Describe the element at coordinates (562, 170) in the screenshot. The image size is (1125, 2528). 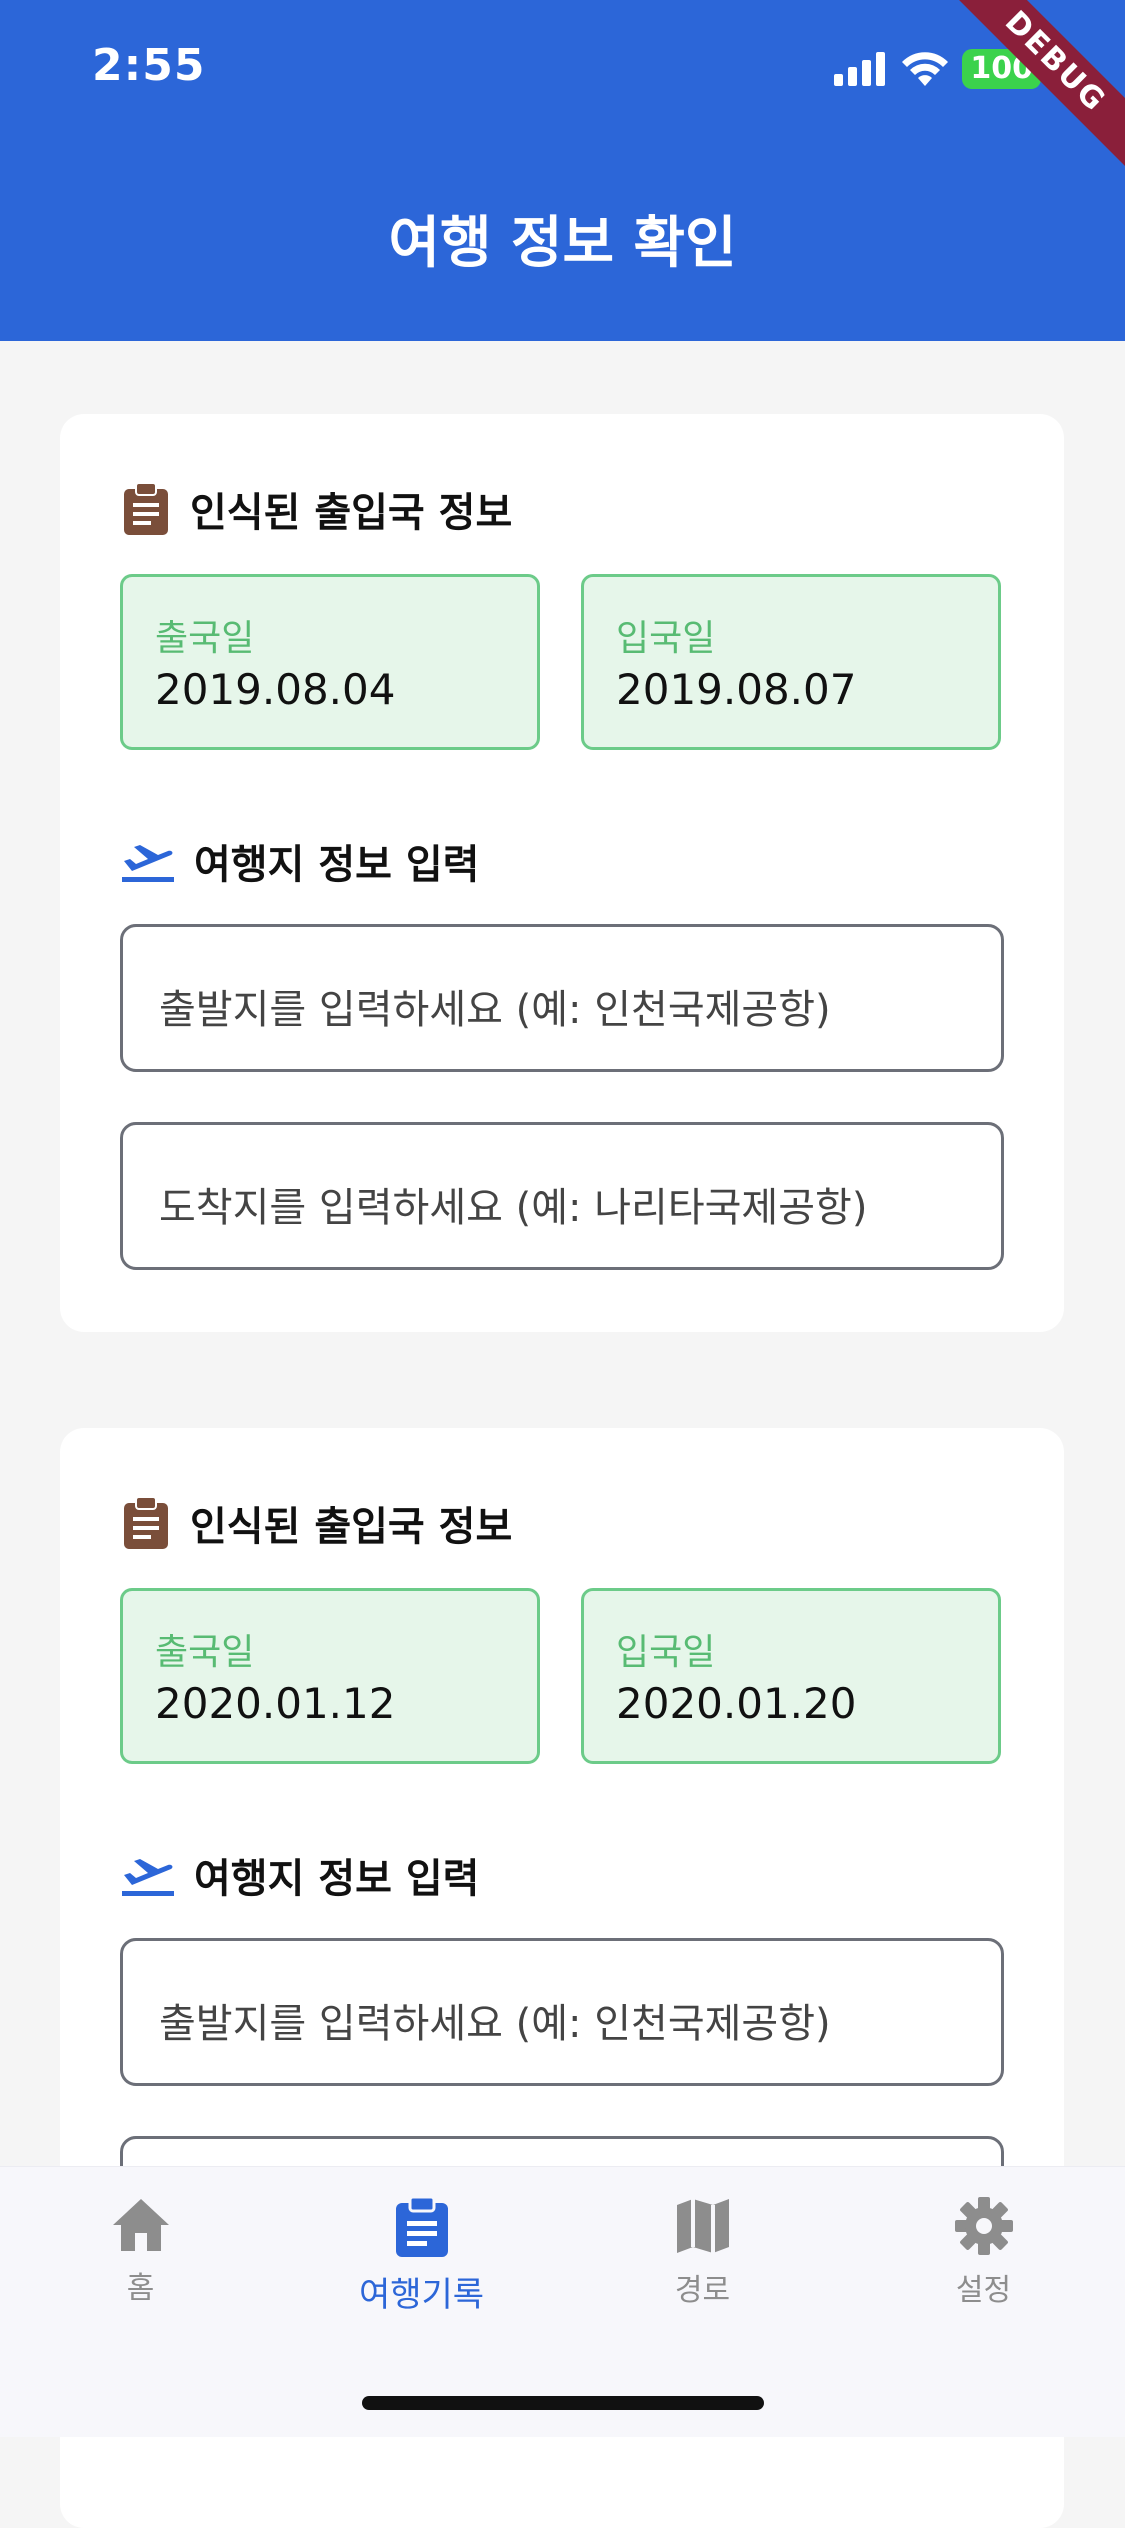
I see `app-bar: 2:55 100 DEBUG 여행 정보 확인` at that location.